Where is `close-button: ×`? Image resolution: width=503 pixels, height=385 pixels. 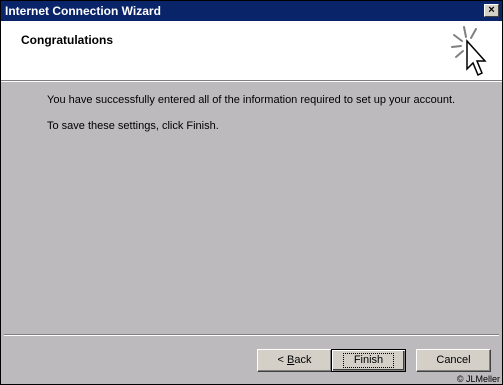 close-button: × is located at coordinates (491, 10).